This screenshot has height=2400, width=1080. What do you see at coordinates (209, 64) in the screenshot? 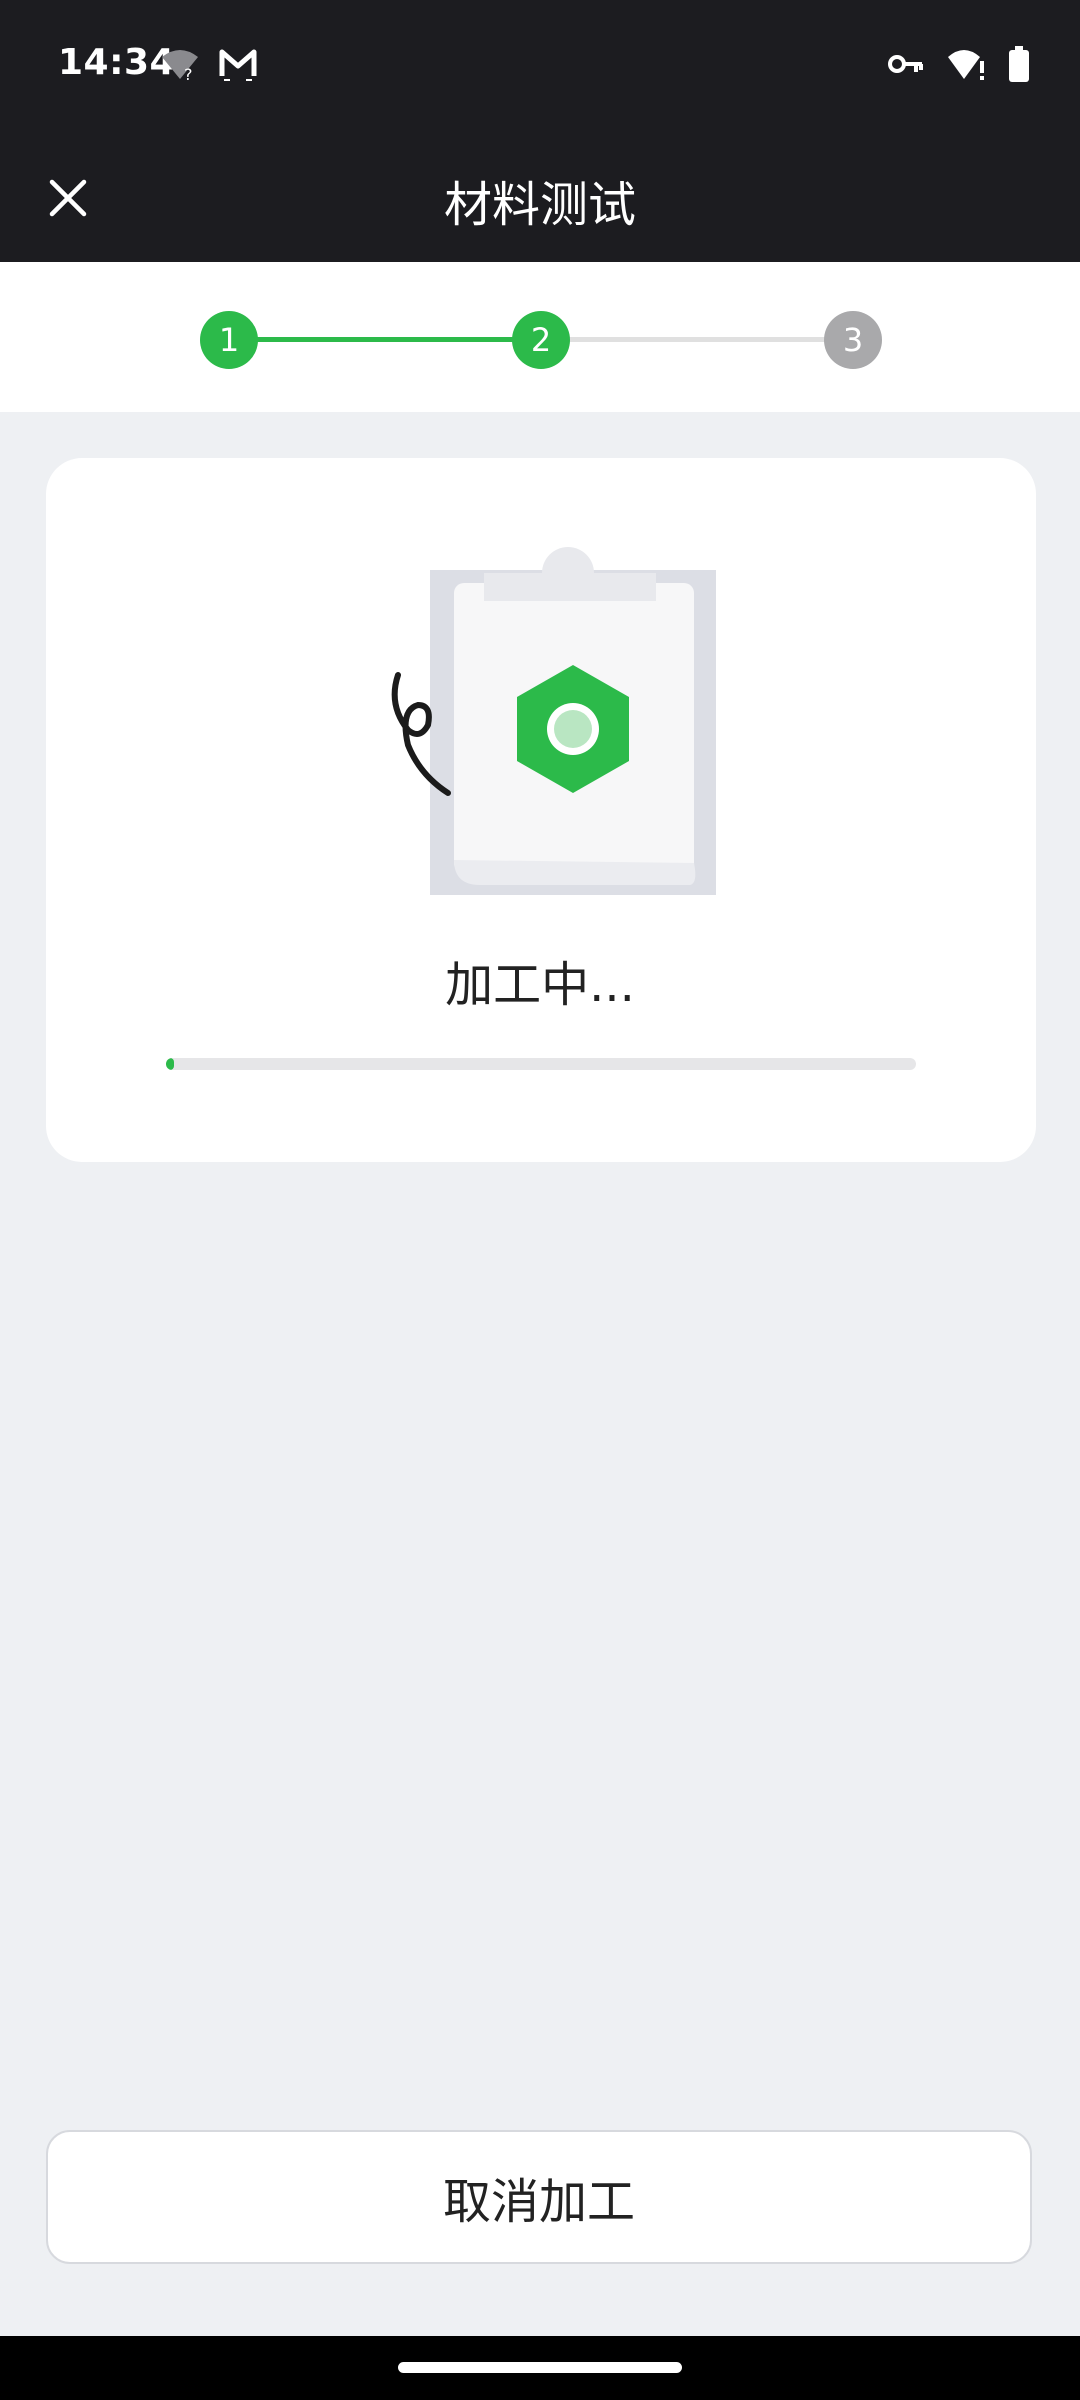
I see `status-left-icons: ?` at bounding box center [209, 64].